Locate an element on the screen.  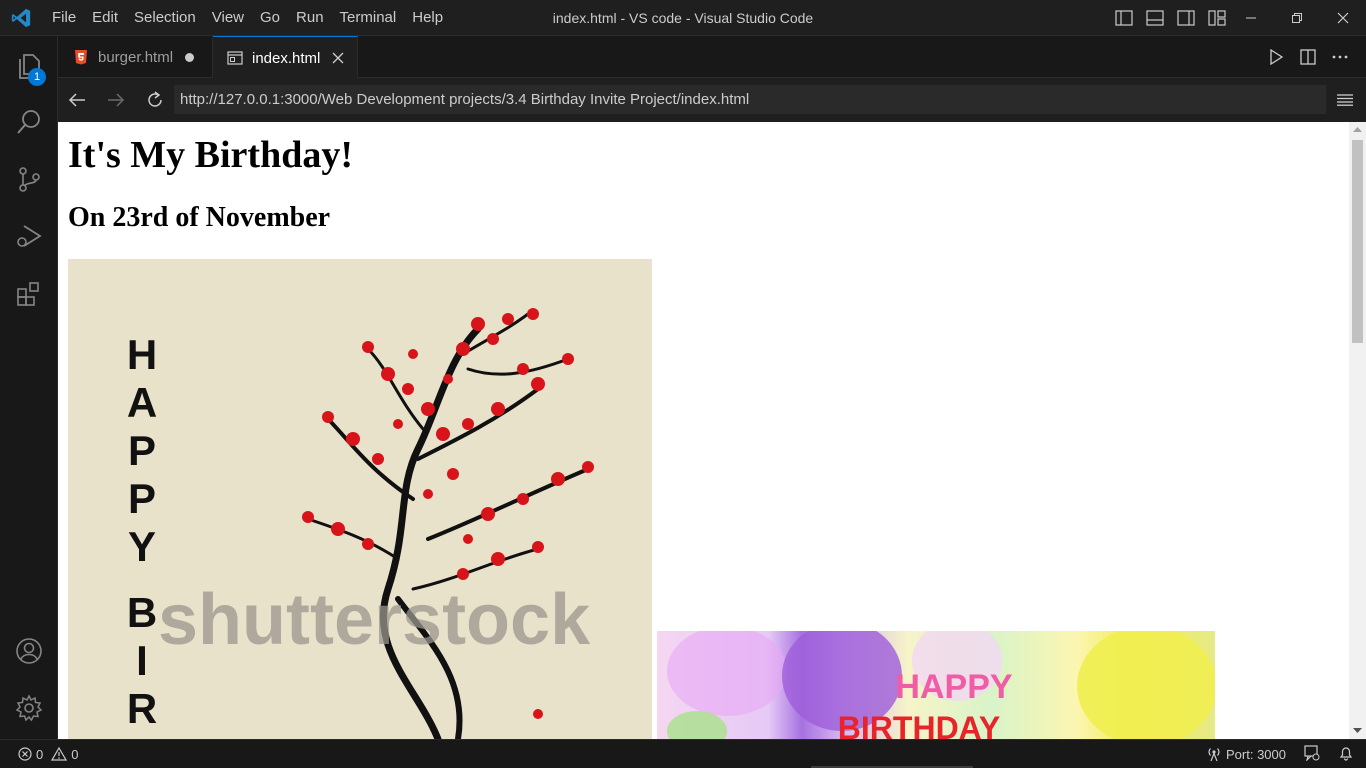
warning-count: 0 is located at coordinates (75, 754).